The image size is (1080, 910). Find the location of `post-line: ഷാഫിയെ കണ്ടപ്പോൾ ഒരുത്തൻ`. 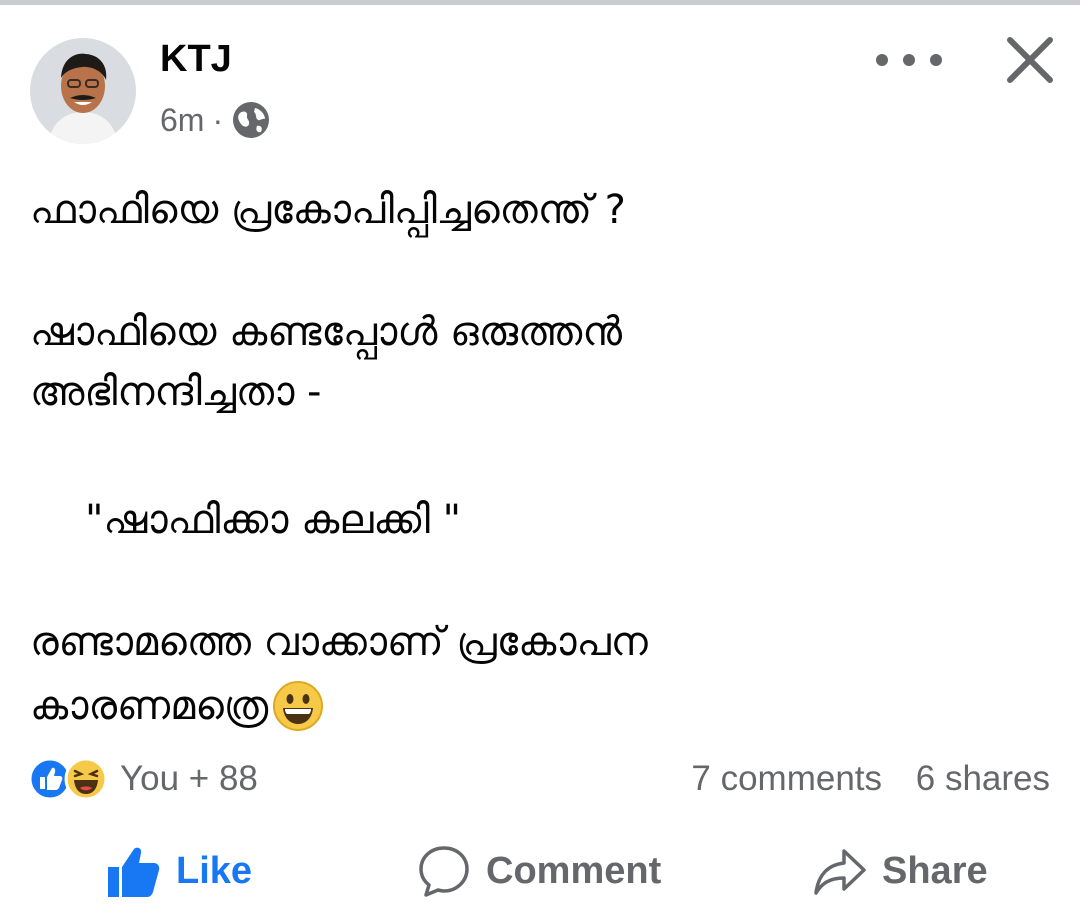

post-line: ഷാഫിയെ കണ്ടപ്പോൾ ഒരുത്തൻ is located at coordinates (326, 332).